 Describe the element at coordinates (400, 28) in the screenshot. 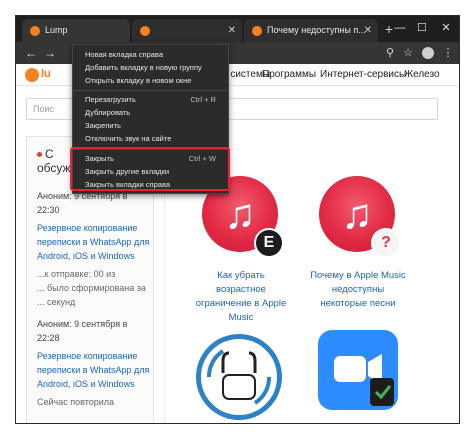

I see `minimize-button: —` at that location.